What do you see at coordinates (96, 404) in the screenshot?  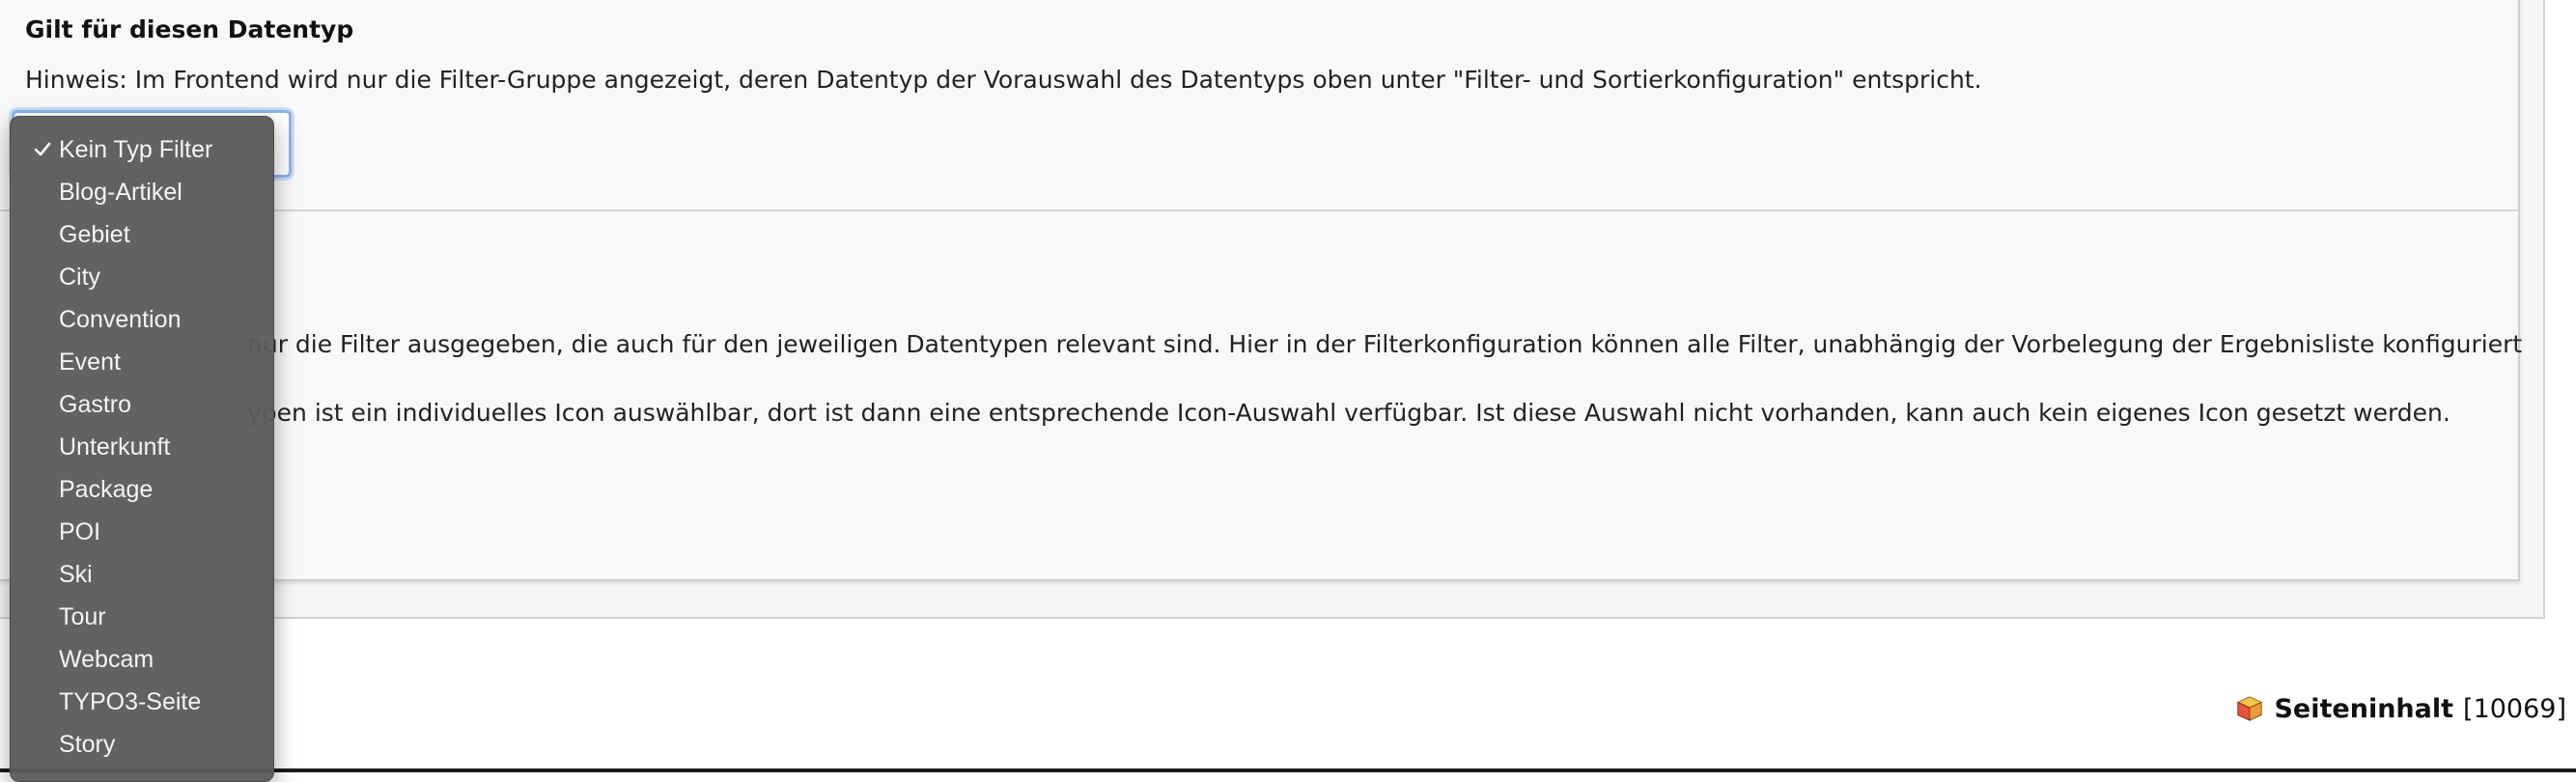 I see `dropdown-option-label: Gastro` at bounding box center [96, 404].